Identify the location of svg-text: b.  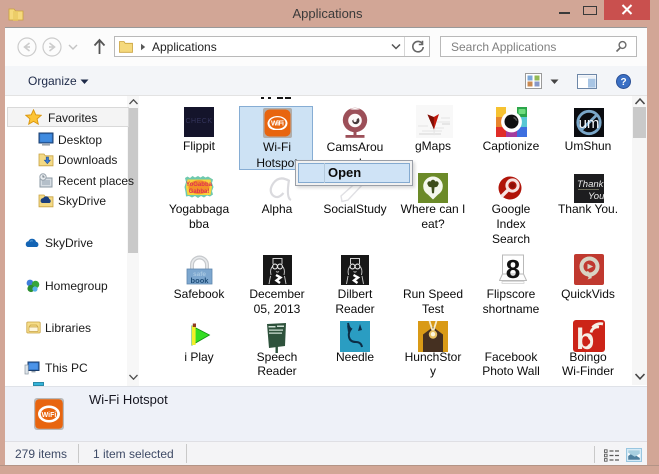
(585, 337).